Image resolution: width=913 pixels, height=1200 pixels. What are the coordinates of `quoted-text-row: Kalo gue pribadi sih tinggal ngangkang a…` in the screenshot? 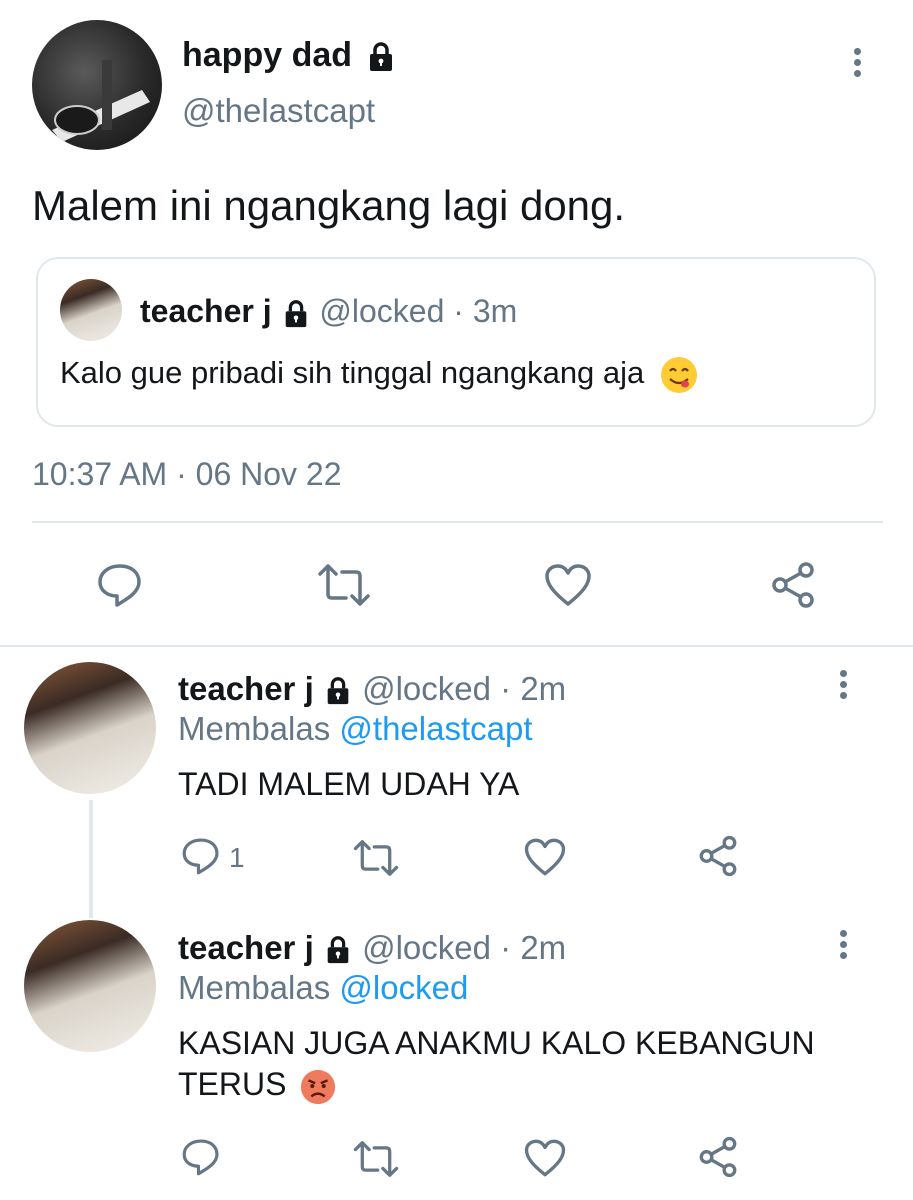 It's located at (379, 375).